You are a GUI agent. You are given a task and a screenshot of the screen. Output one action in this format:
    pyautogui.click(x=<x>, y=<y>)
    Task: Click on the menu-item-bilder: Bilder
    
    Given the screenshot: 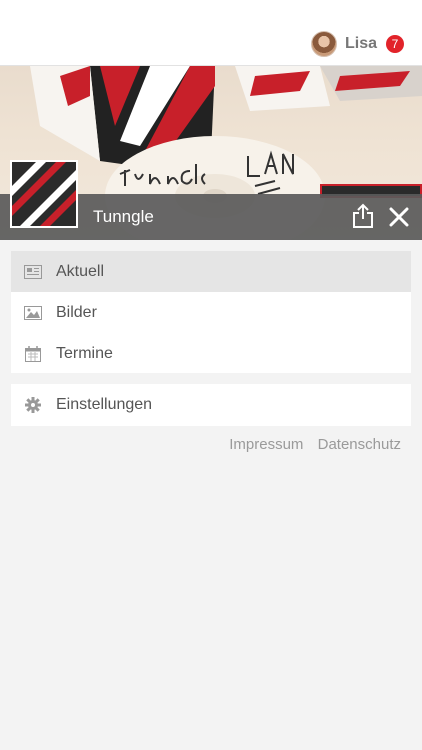 What is the action you would take?
    pyautogui.click(x=211, y=312)
    